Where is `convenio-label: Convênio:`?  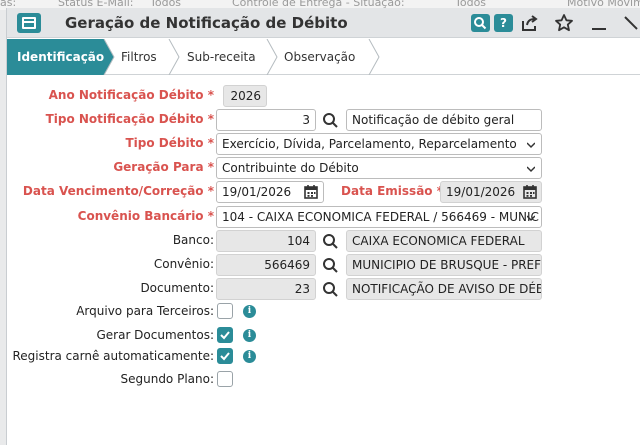
convenio-label: Convênio: is located at coordinates (183, 264).